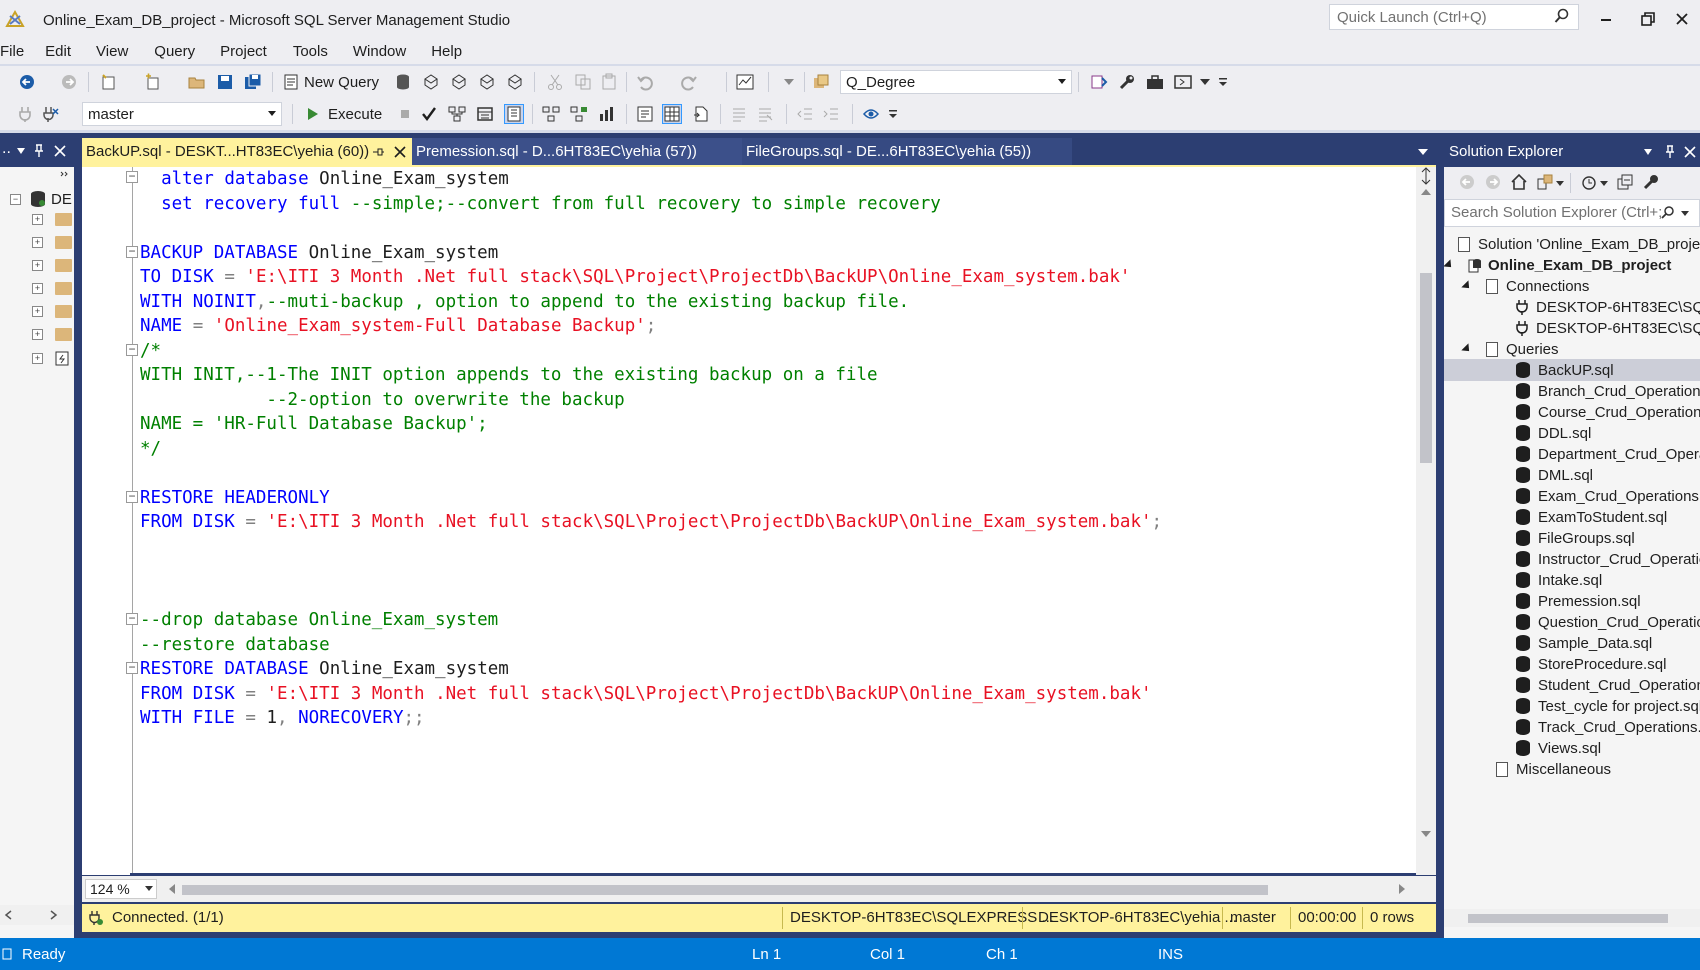 The width and height of the screenshot is (1700, 970). I want to click on change-connection-button, so click(51, 114).